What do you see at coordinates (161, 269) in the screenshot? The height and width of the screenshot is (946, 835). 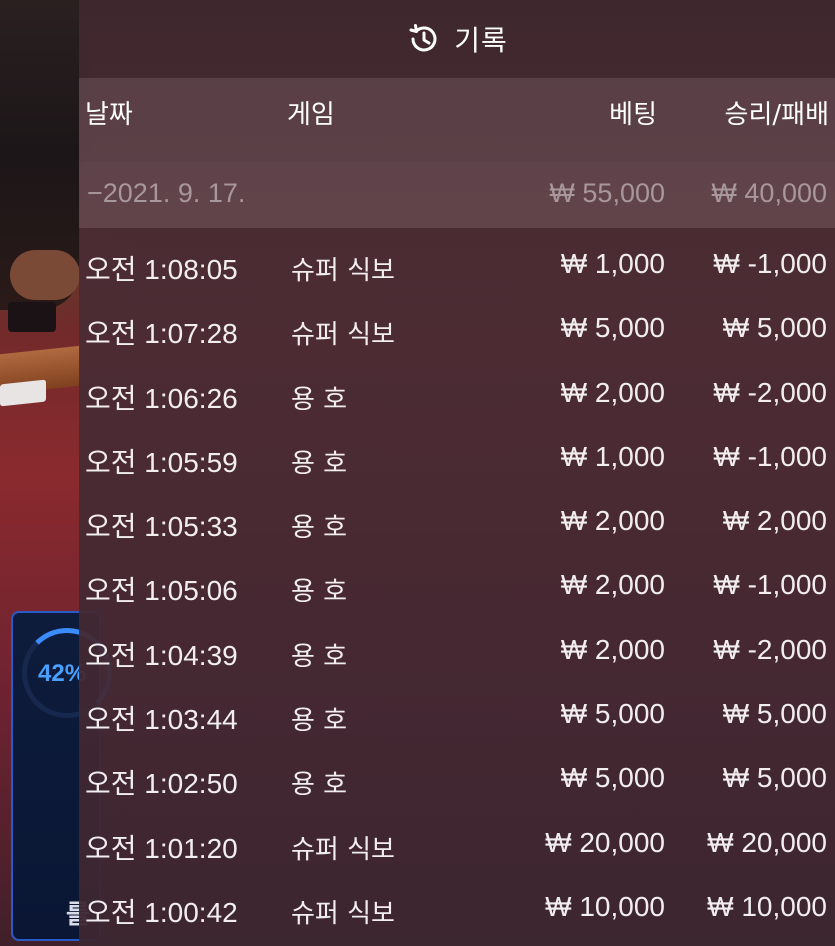 I see `row-time: 오전 1:08:05` at bounding box center [161, 269].